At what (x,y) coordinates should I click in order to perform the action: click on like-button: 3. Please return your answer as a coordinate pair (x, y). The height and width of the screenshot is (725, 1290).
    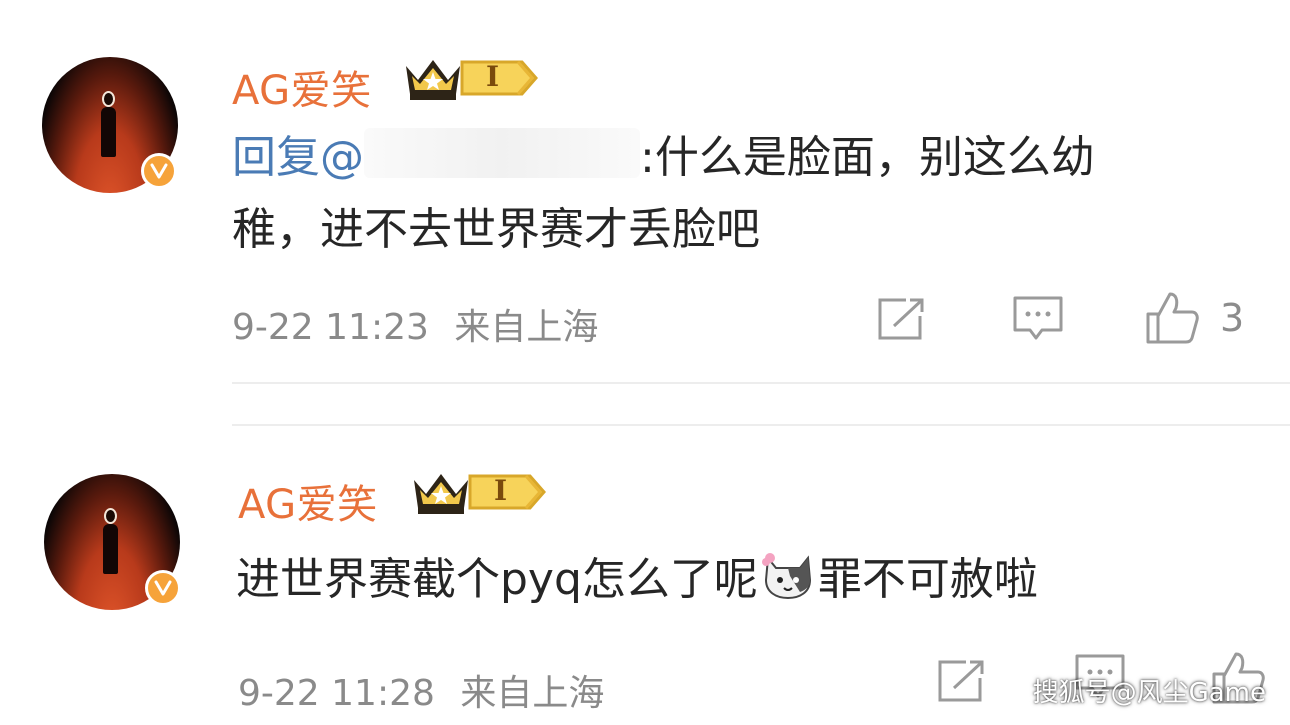
    Looking at the image, I should click on (1194, 318).